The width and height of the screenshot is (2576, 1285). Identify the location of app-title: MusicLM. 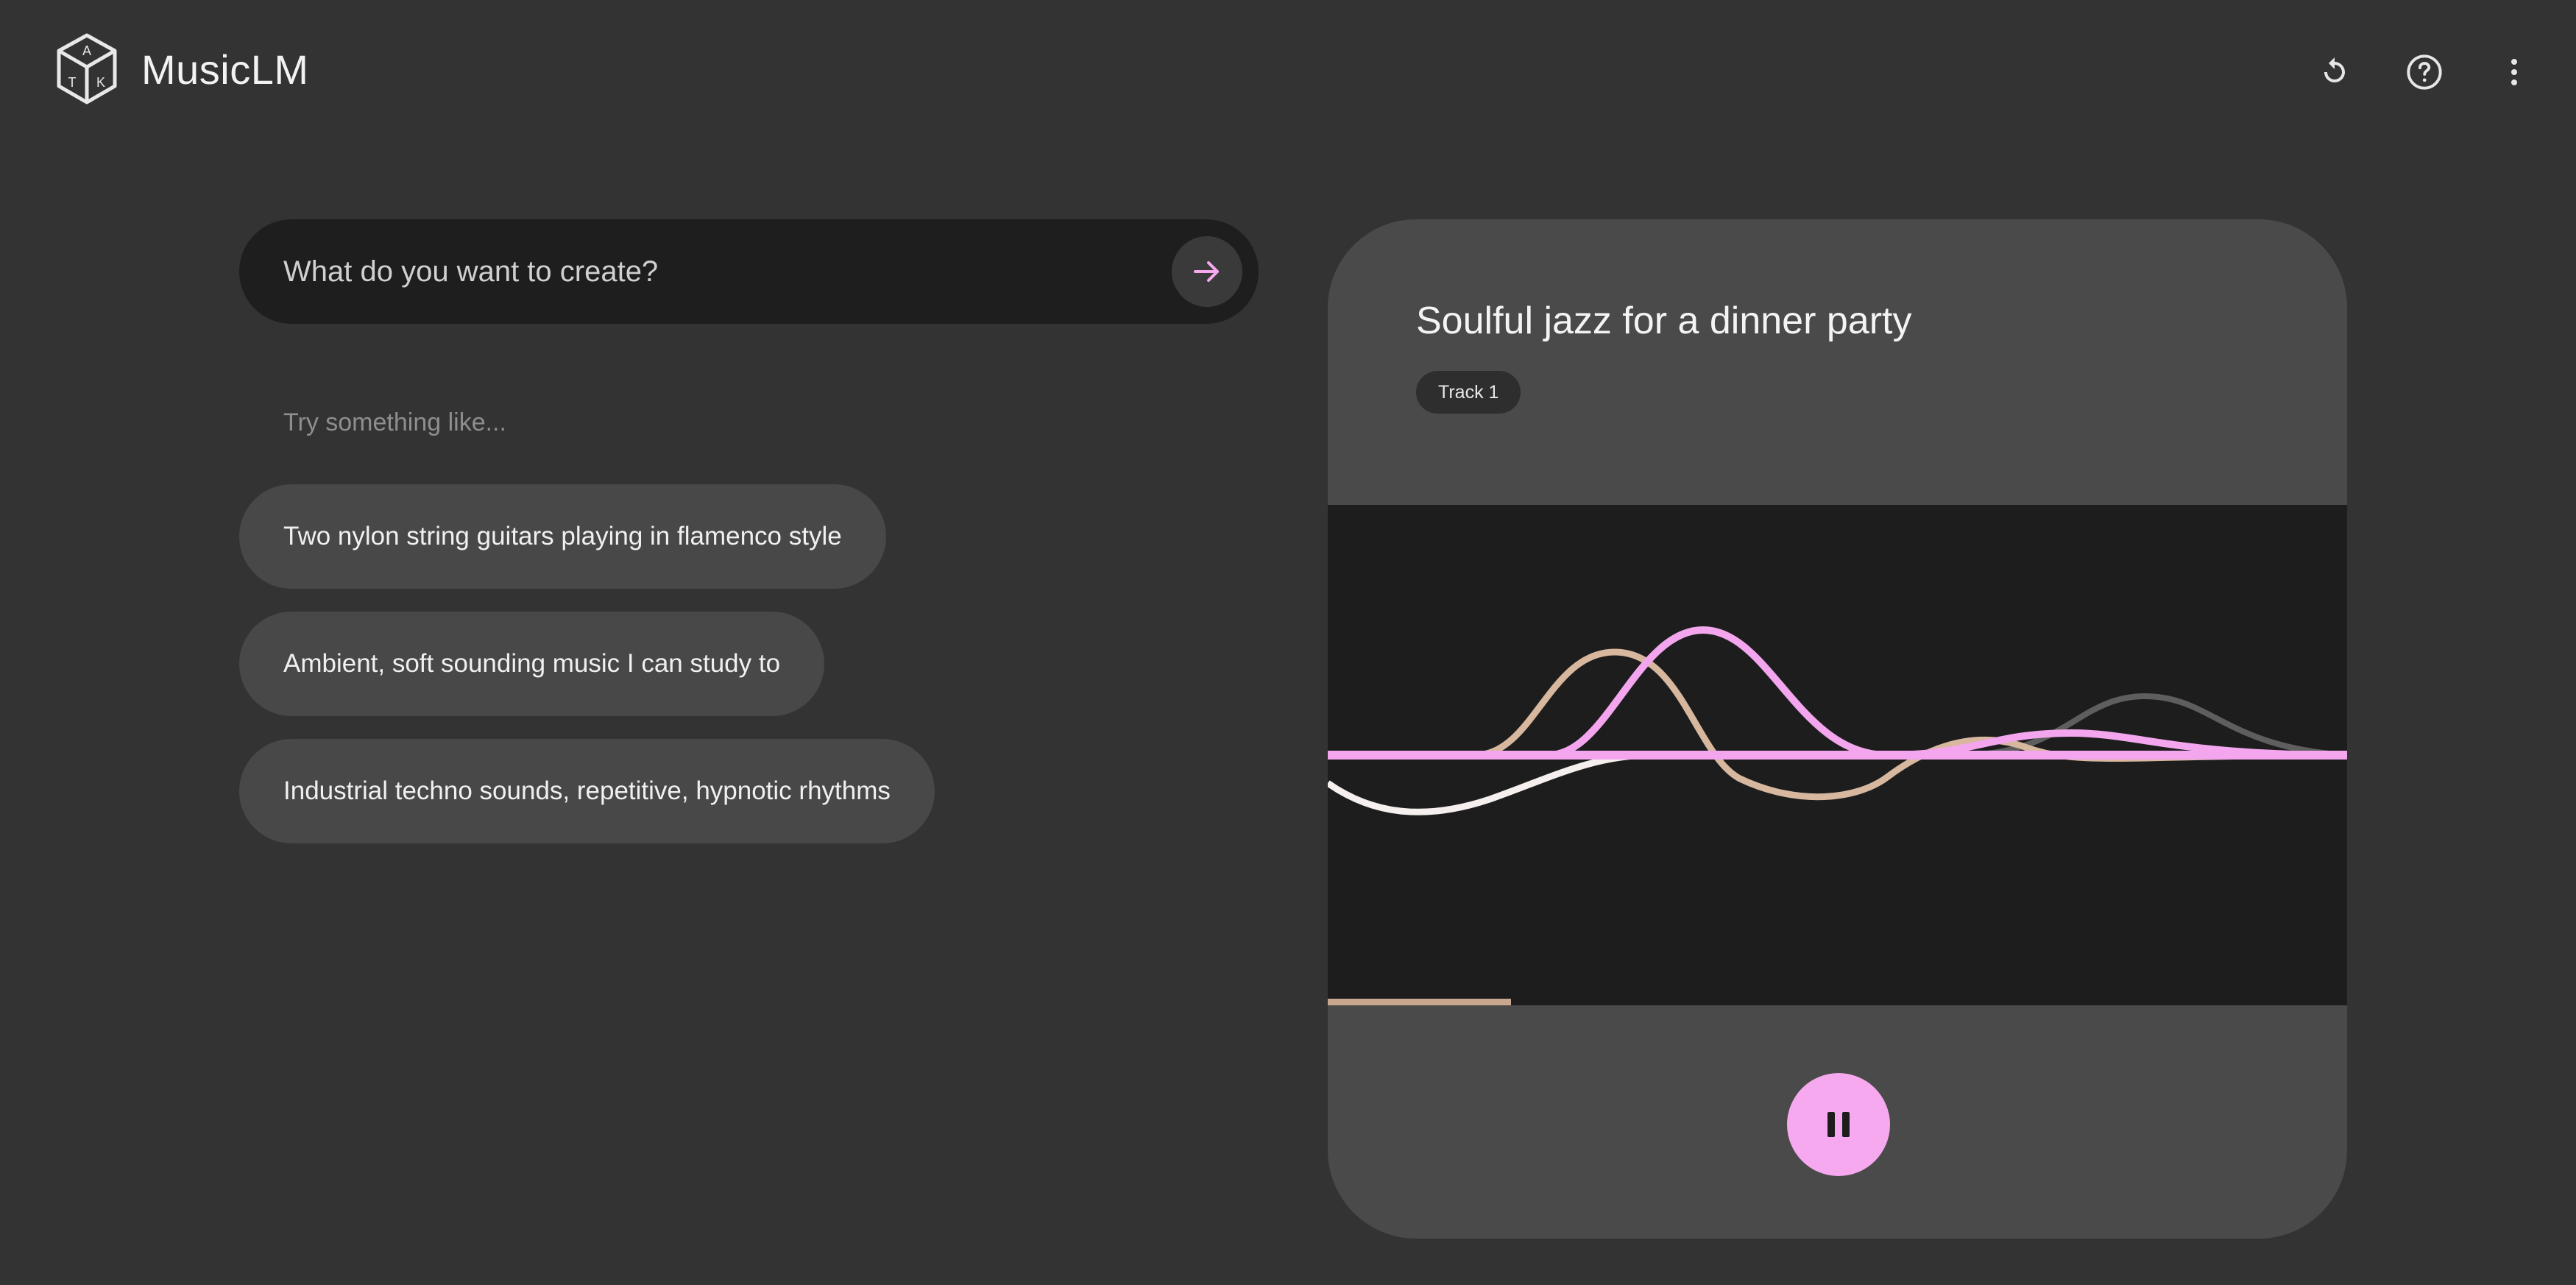
(225, 69).